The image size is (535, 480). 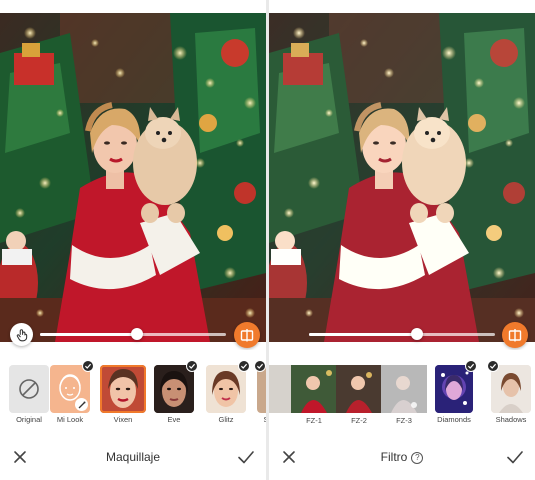 I want to click on option-label: Diamonds, so click(x=454, y=419).